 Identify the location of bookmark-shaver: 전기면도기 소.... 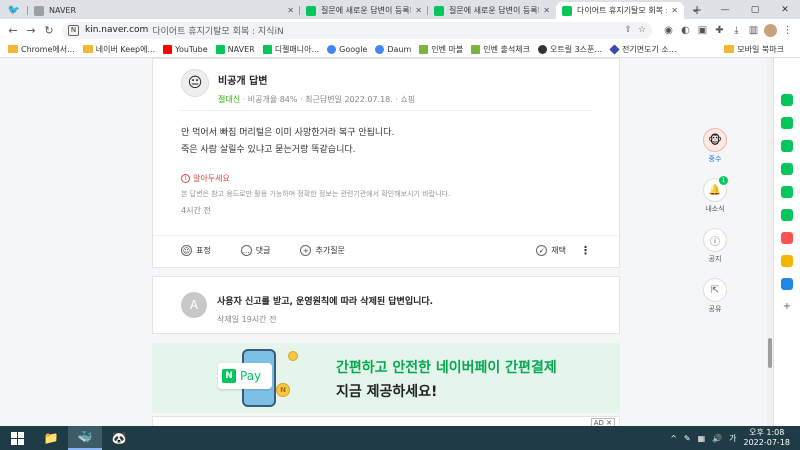
(642, 49).